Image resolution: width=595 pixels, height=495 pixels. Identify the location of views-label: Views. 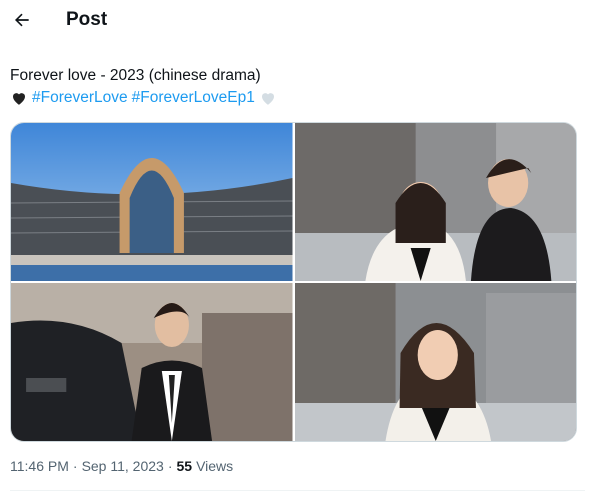
(215, 466).